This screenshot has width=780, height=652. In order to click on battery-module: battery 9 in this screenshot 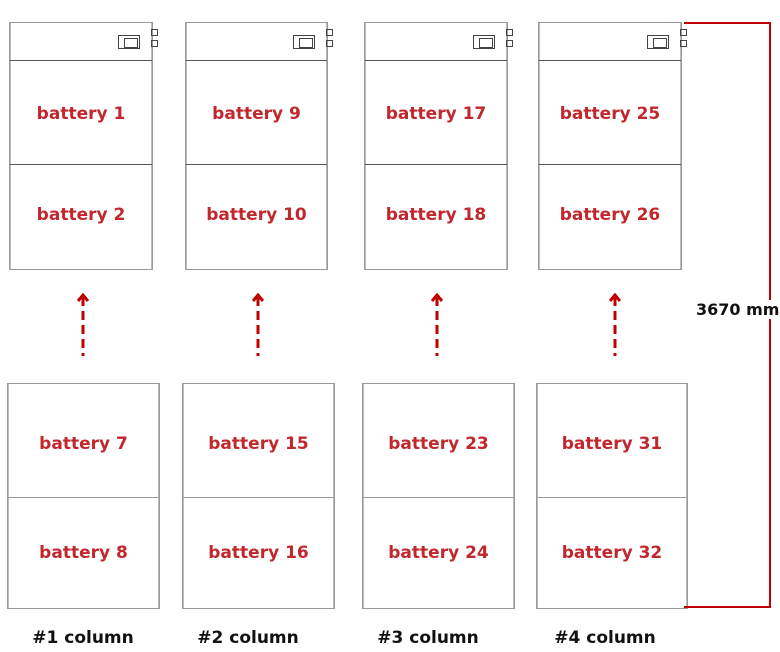, I will do `click(256, 112)`.